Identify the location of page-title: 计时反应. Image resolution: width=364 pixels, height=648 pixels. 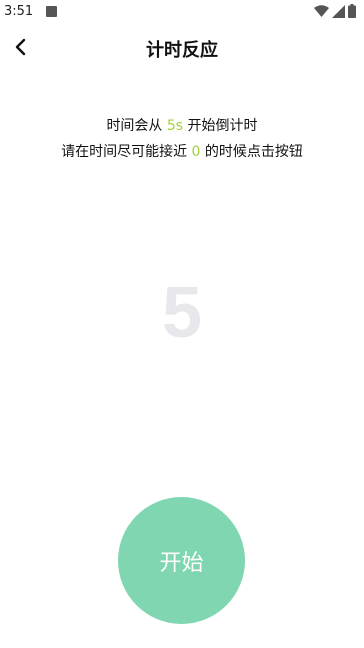
(182, 50).